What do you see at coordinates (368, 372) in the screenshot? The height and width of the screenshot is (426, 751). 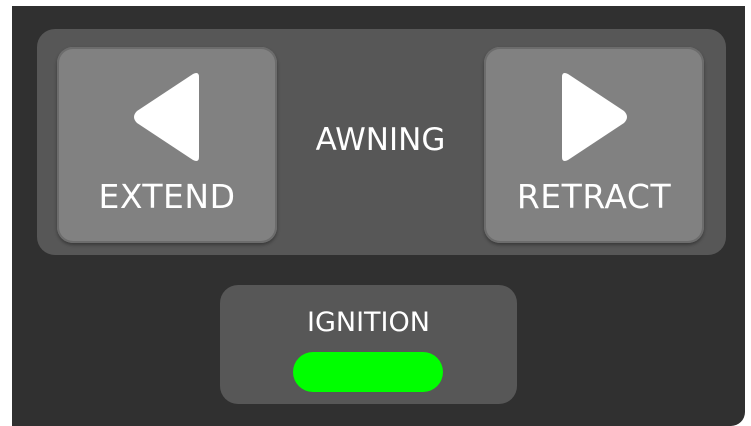 I see `ignition-indicator-light` at bounding box center [368, 372].